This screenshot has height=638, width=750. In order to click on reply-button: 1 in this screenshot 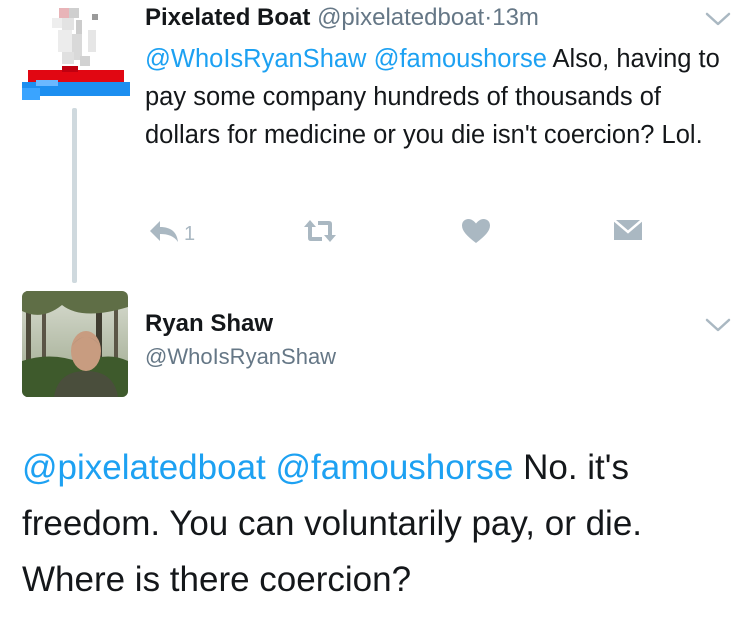, I will do `click(171, 233)`.